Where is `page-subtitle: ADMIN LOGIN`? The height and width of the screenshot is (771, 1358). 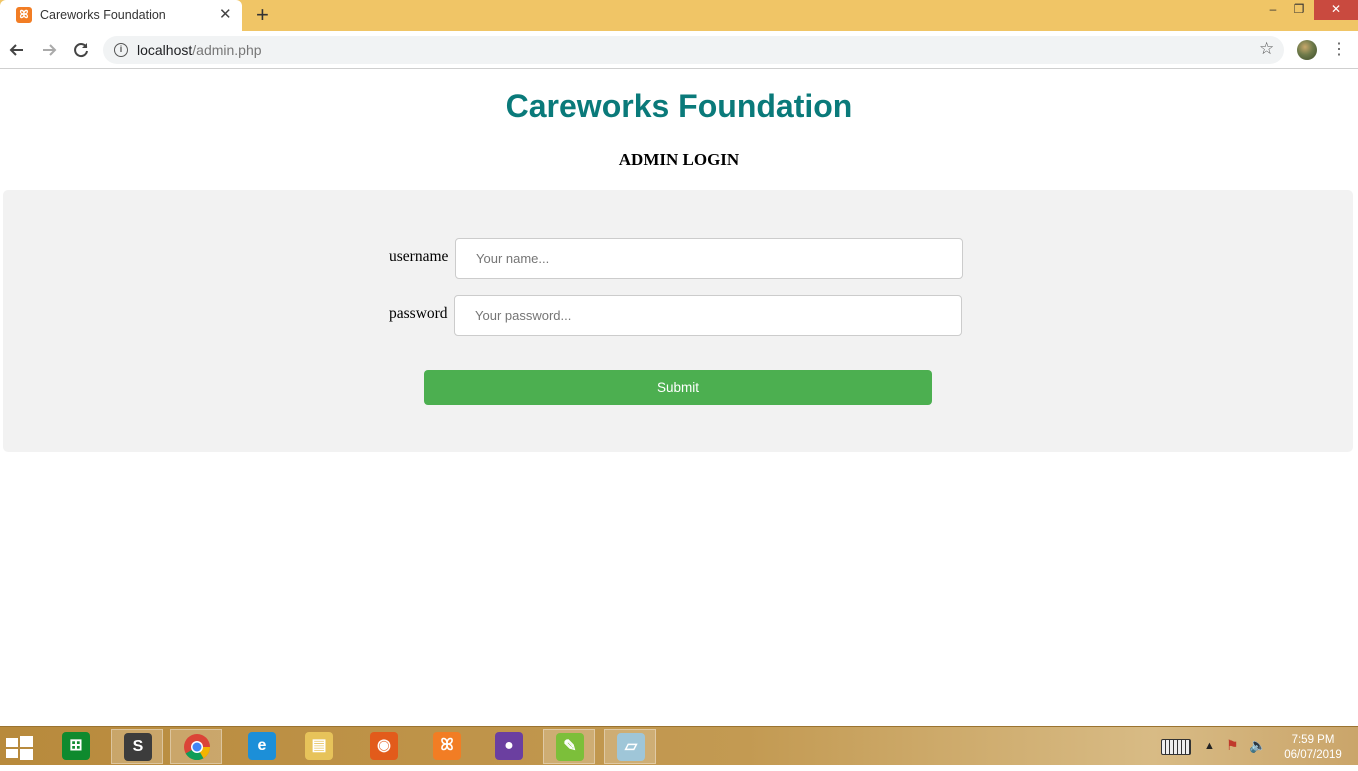 page-subtitle: ADMIN LOGIN is located at coordinates (679, 159).